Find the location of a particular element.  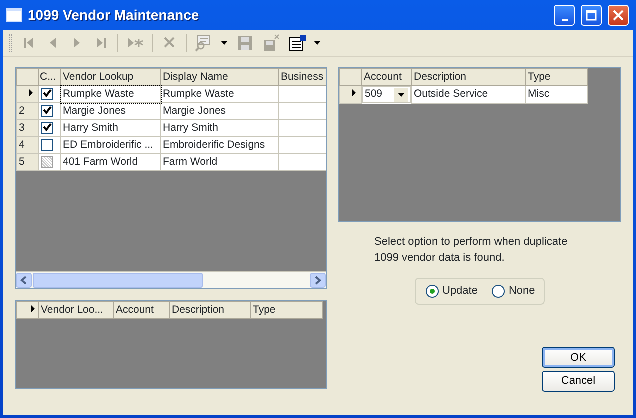

maximize-button is located at coordinates (591, 15).